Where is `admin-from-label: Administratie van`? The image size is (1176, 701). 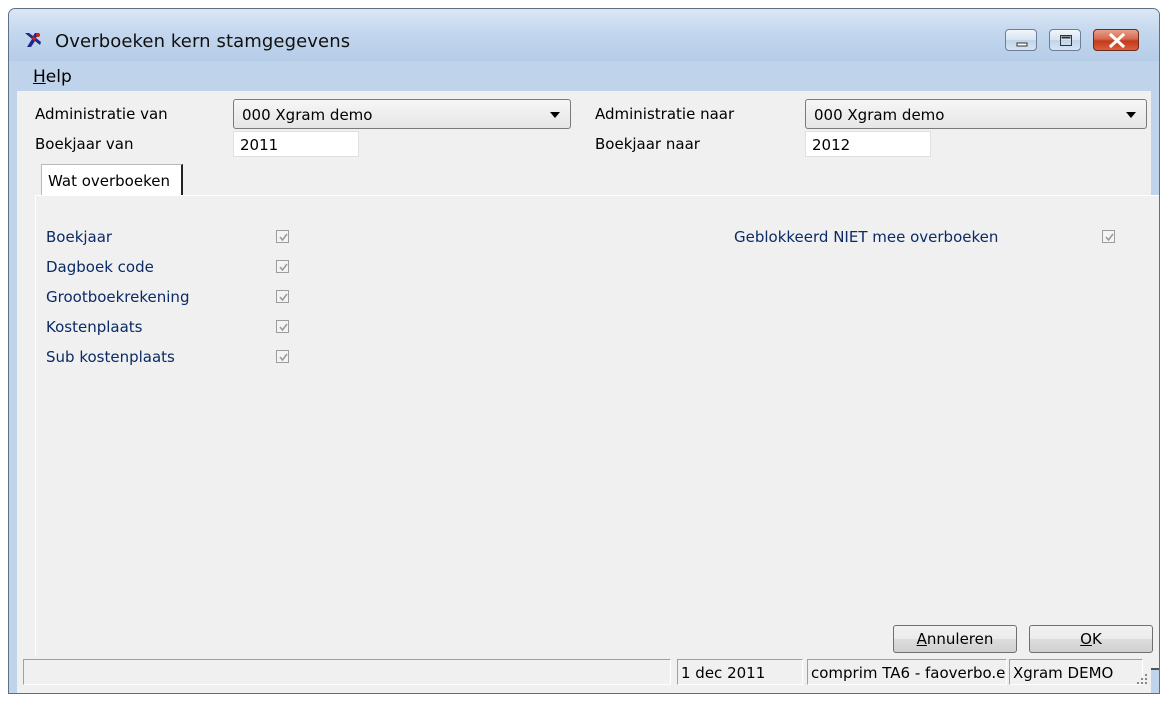
admin-from-label: Administratie van is located at coordinates (101, 114).